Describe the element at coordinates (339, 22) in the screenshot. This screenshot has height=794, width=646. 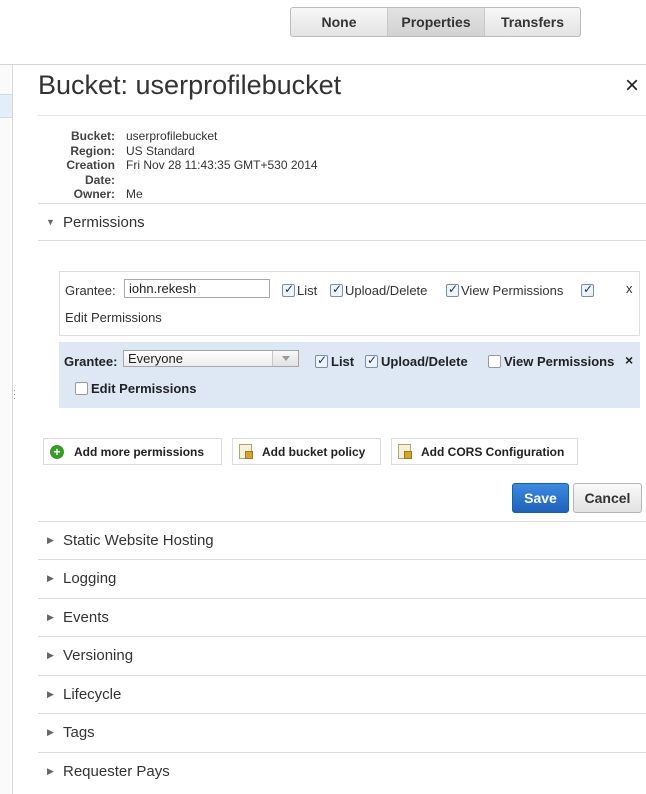
I see `tab-none: None` at that location.